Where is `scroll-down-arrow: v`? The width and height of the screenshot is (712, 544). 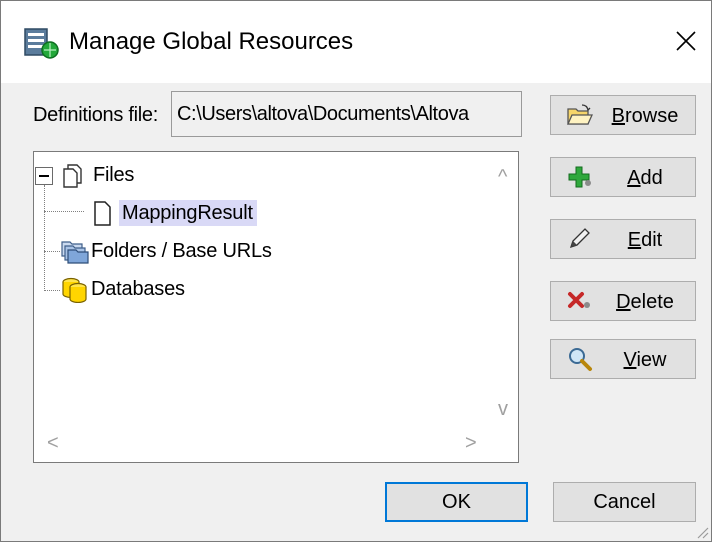
scroll-down-arrow: v is located at coordinates (503, 409).